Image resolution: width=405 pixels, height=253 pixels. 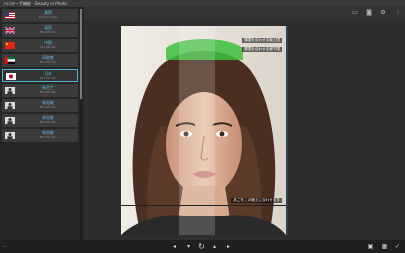 I want to click on prev-icon: ◂, so click(x=174, y=246).